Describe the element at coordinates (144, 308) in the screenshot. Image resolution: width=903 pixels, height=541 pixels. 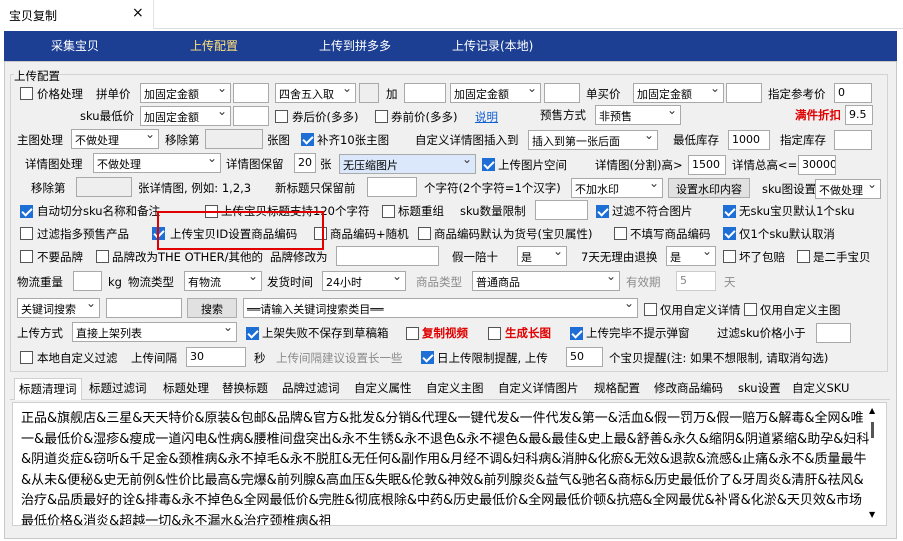
I see `kw-input` at that location.